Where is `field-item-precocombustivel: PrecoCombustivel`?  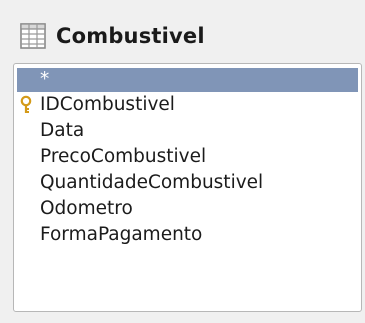 field-item-precocombustivel: PrecoCombustivel is located at coordinates (187, 157).